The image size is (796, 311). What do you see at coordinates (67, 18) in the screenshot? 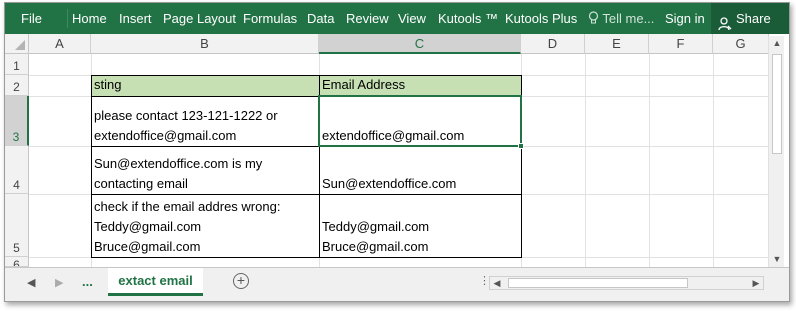
I see `ribbon-separator` at bounding box center [67, 18].